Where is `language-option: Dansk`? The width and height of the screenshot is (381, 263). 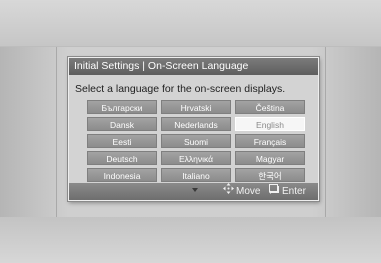 language-option: Dansk is located at coordinates (122, 124).